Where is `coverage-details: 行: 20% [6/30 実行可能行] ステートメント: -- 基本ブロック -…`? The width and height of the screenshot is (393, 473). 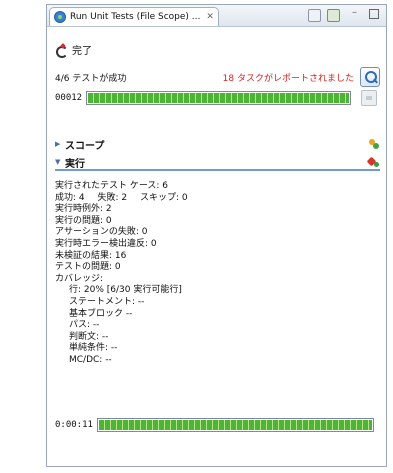 coverage-details: 行: 20% [6/30 実行可能行] ステートメント: -- 基本ブロック -… is located at coordinates (215, 325).